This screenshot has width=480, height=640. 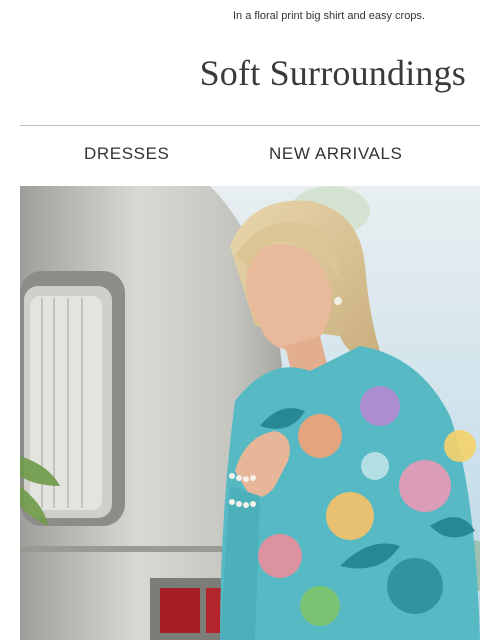 What do you see at coordinates (250, 156) in the screenshot?
I see `main-nav: DRESSES NEW ARRIVALS` at bounding box center [250, 156].